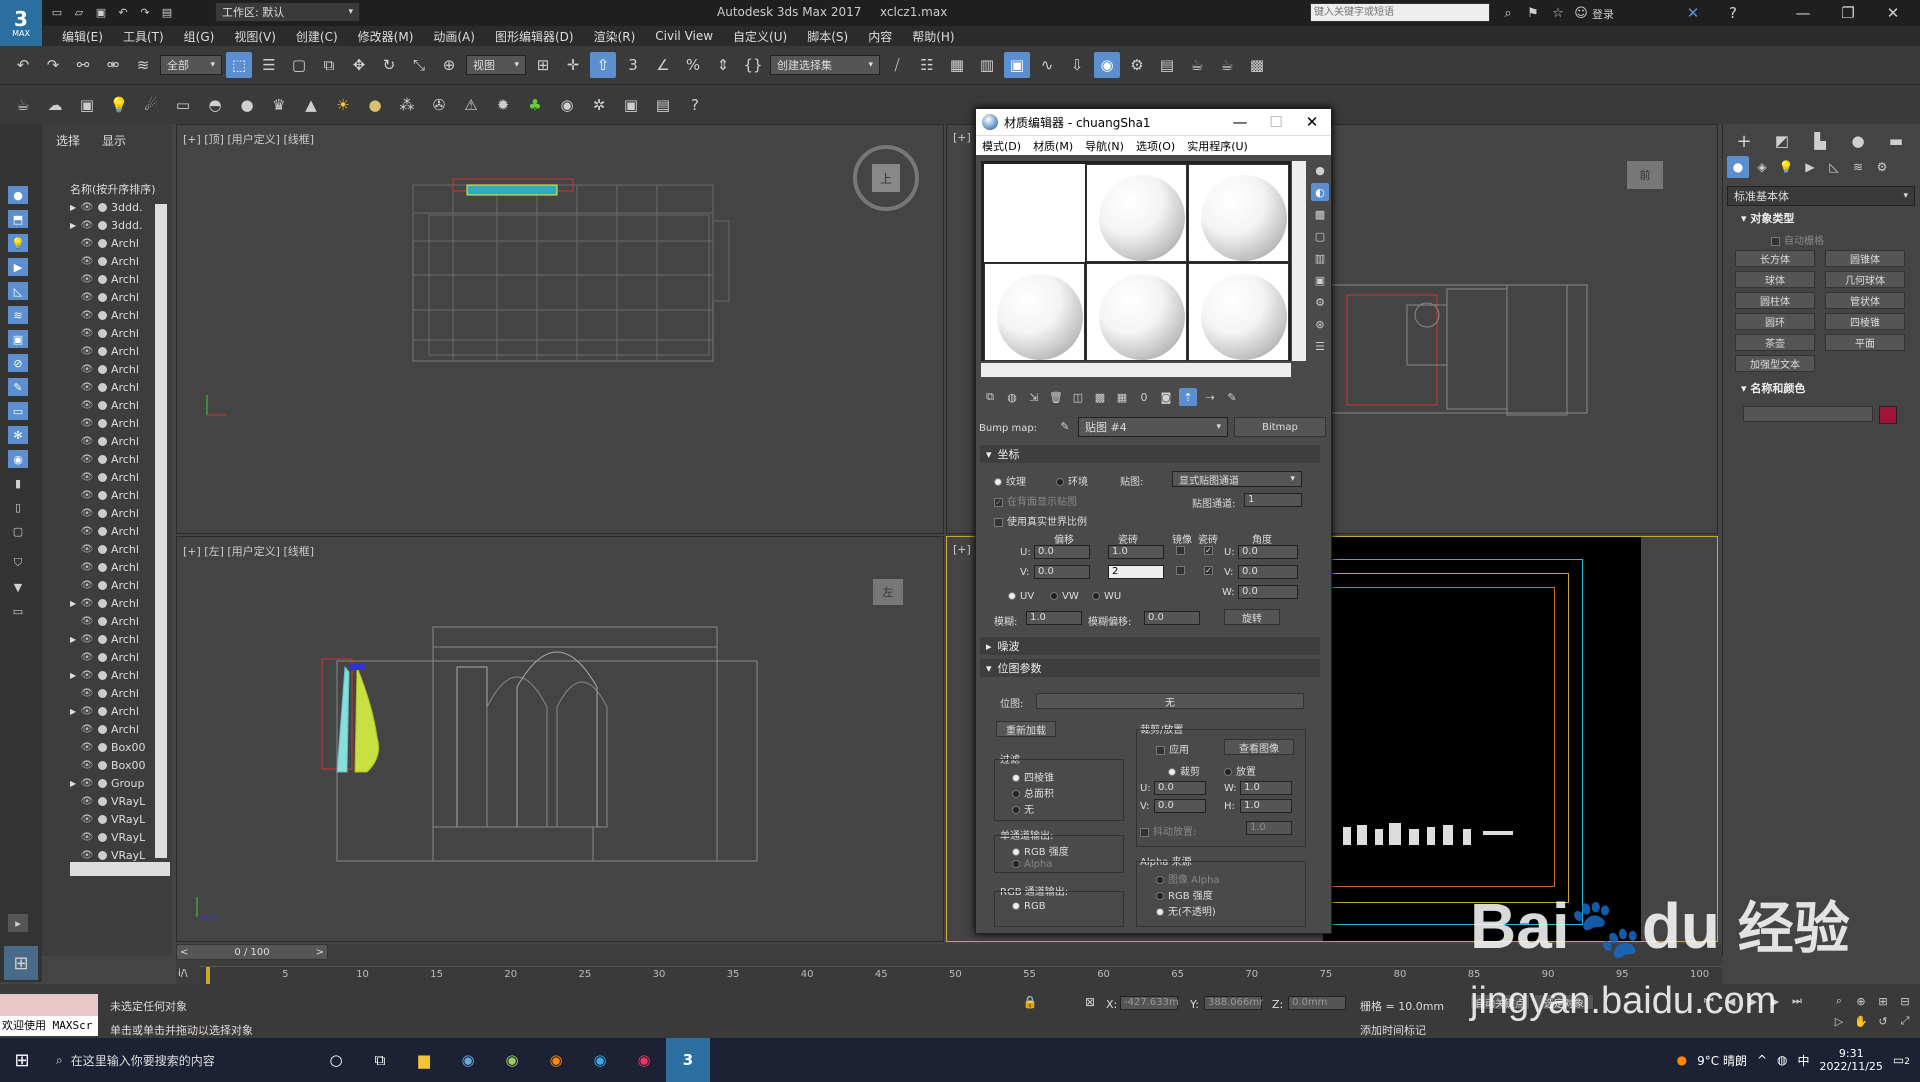 The height and width of the screenshot is (1082, 1920). I want to click on primitive-button: 球体, so click(1775, 279).